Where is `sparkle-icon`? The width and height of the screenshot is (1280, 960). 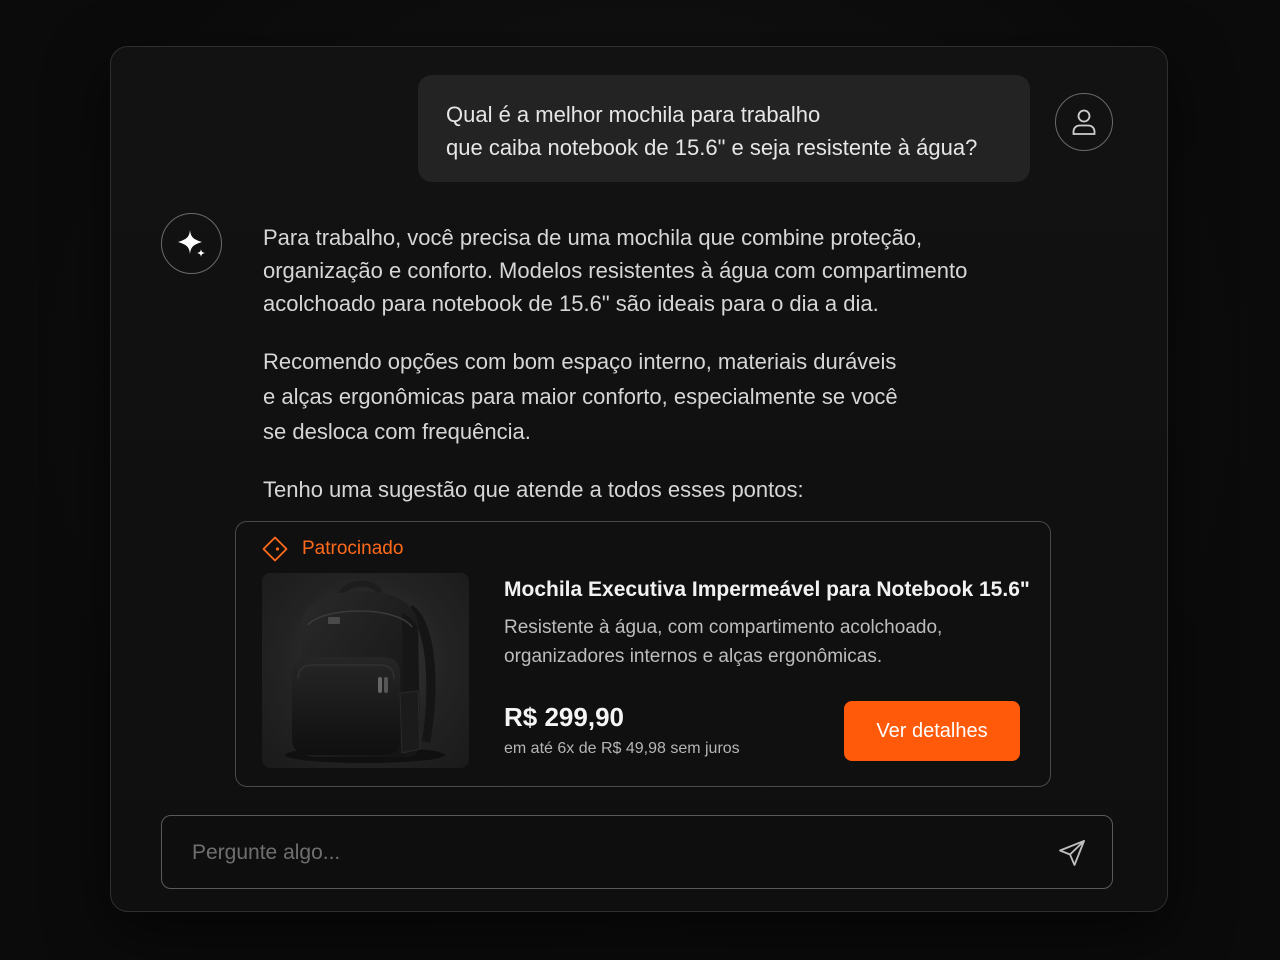 sparkle-icon is located at coordinates (191, 243).